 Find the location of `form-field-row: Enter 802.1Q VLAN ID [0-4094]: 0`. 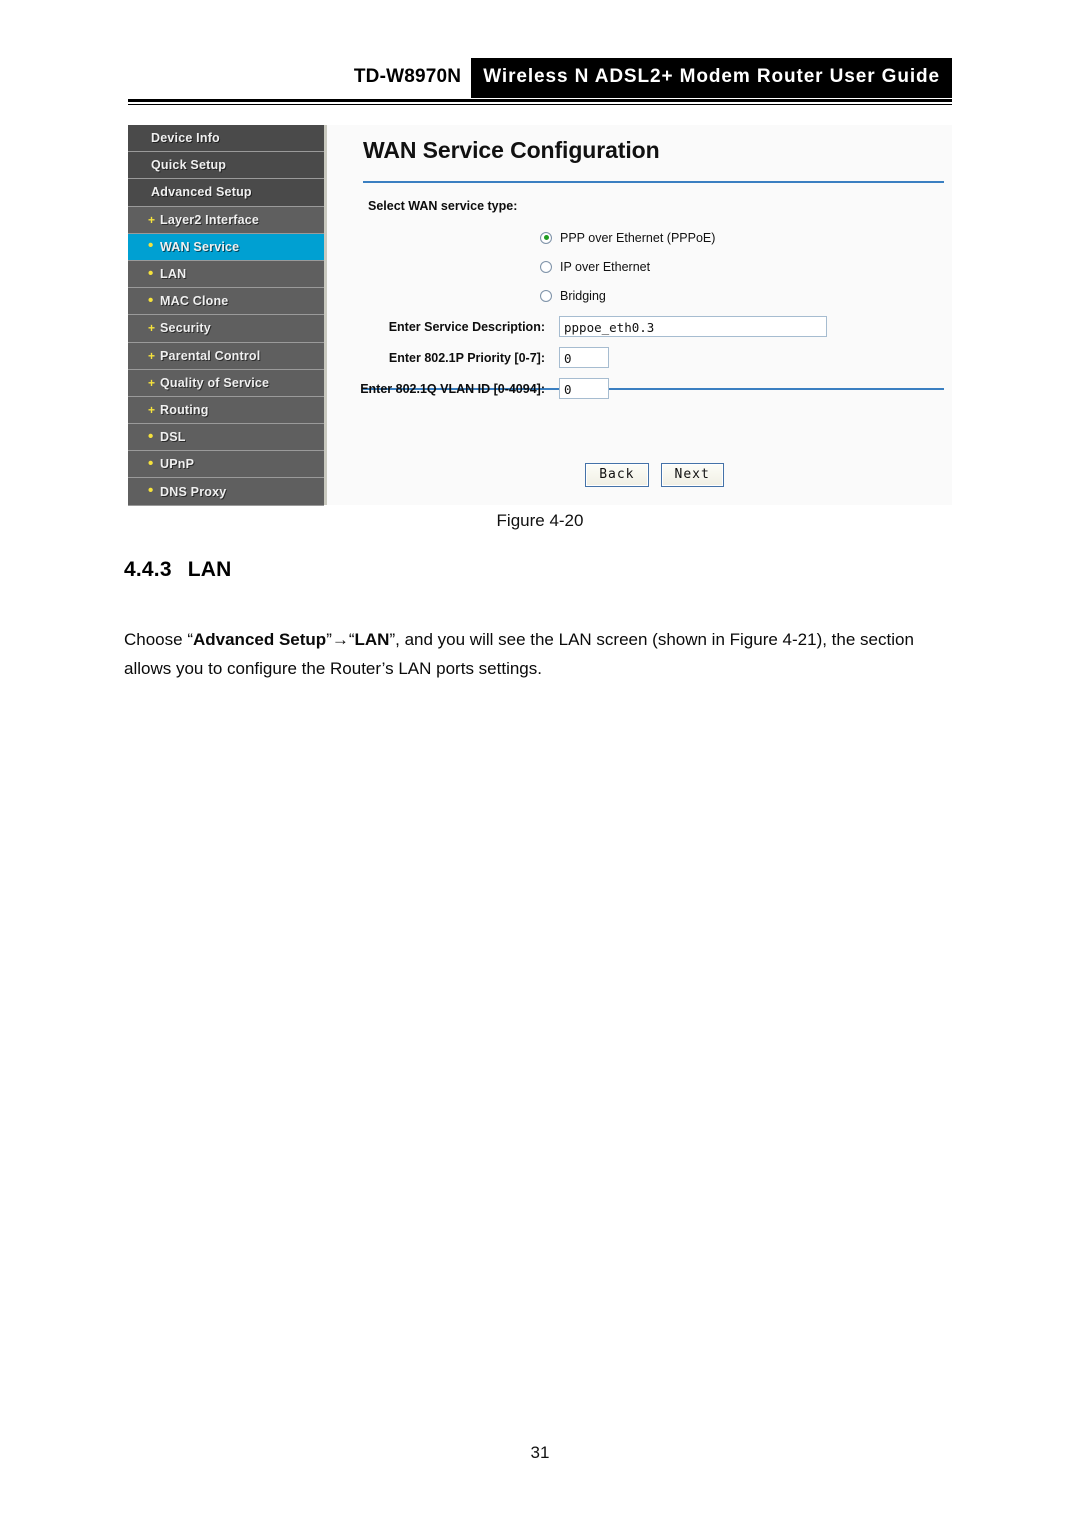

form-field-row: Enter 802.1Q VLAN ID [0-4094]: 0 is located at coordinates (639, 388).